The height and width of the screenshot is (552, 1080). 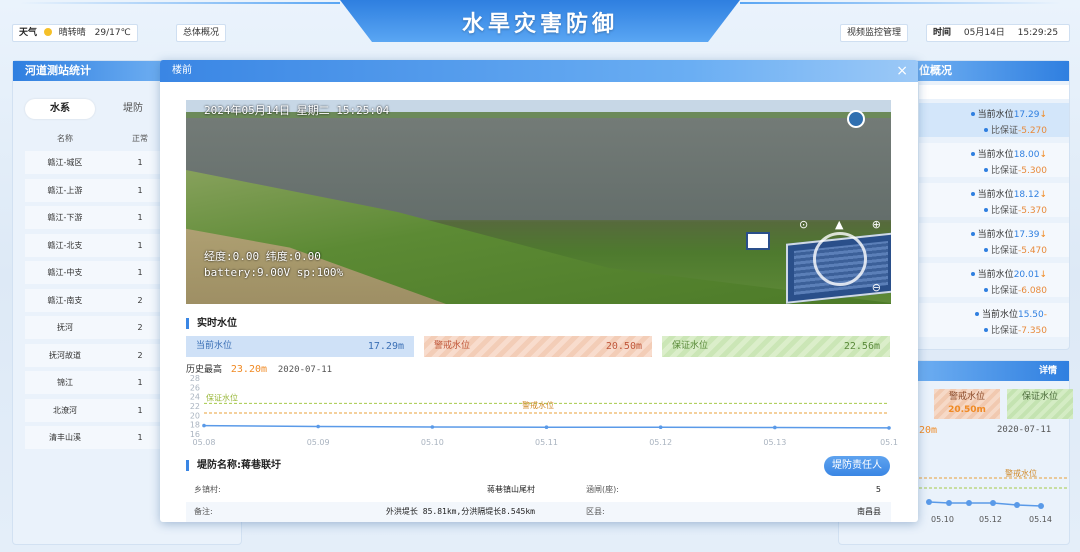 What do you see at coordinates (602, 489) in the screenshot?
I see `info-key: 涵闸(座):` at bounding box center [602, 489].